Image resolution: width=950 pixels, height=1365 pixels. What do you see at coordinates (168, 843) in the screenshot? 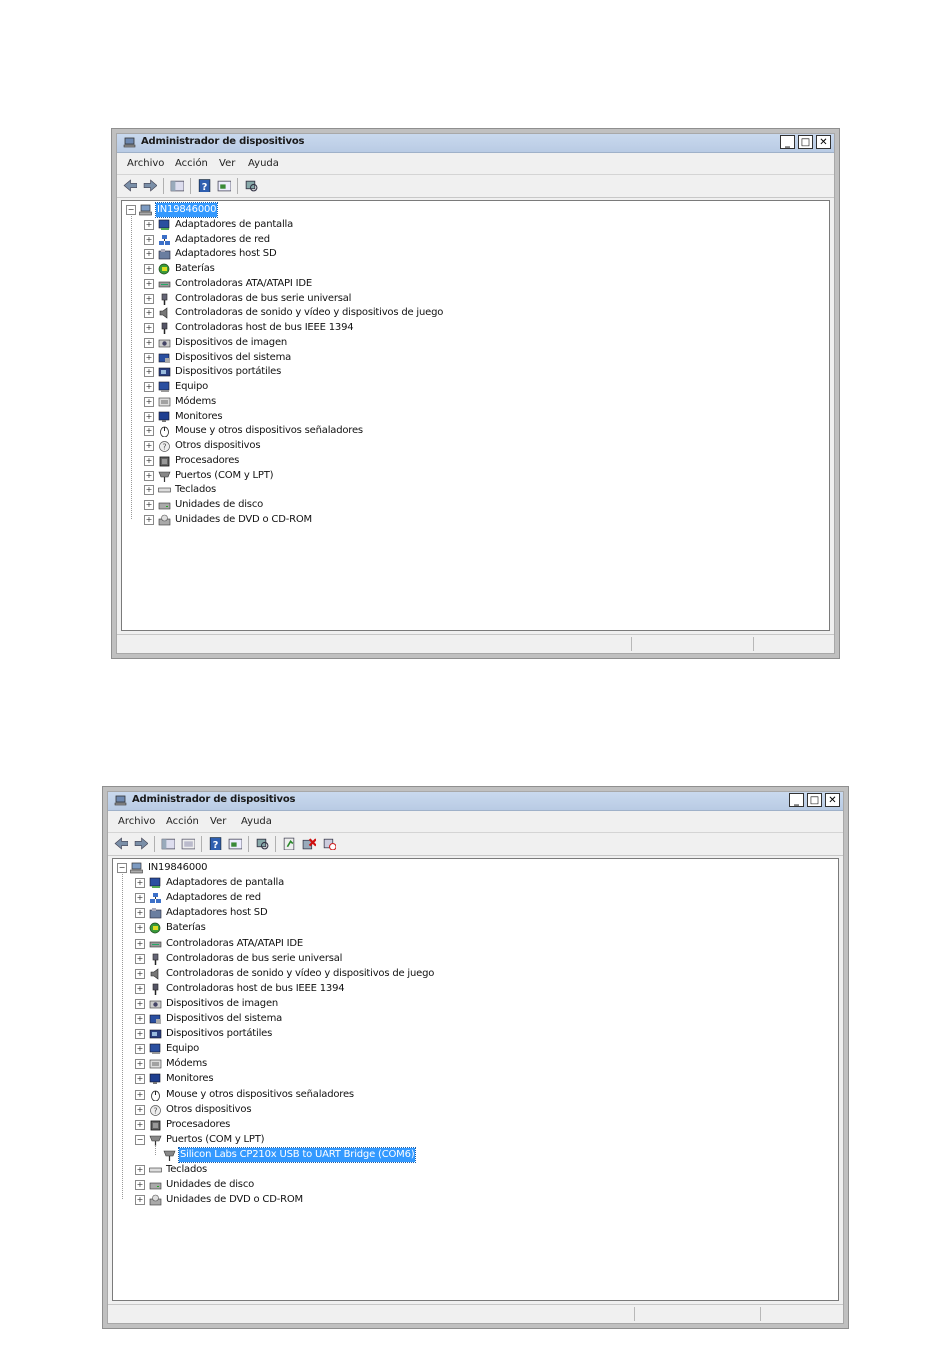
I see `console-tree-icon` at bounding box center [168, 843].